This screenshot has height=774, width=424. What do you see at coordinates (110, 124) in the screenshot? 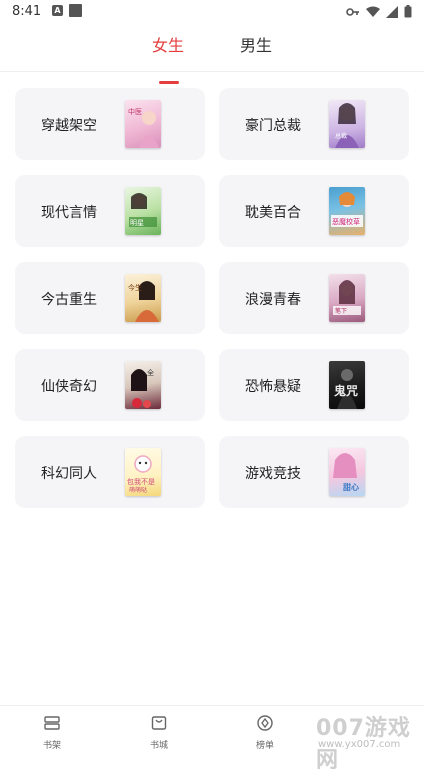
I see `category-card-time-travel: 穿越架空 中医` at bounding box center [110, 124].